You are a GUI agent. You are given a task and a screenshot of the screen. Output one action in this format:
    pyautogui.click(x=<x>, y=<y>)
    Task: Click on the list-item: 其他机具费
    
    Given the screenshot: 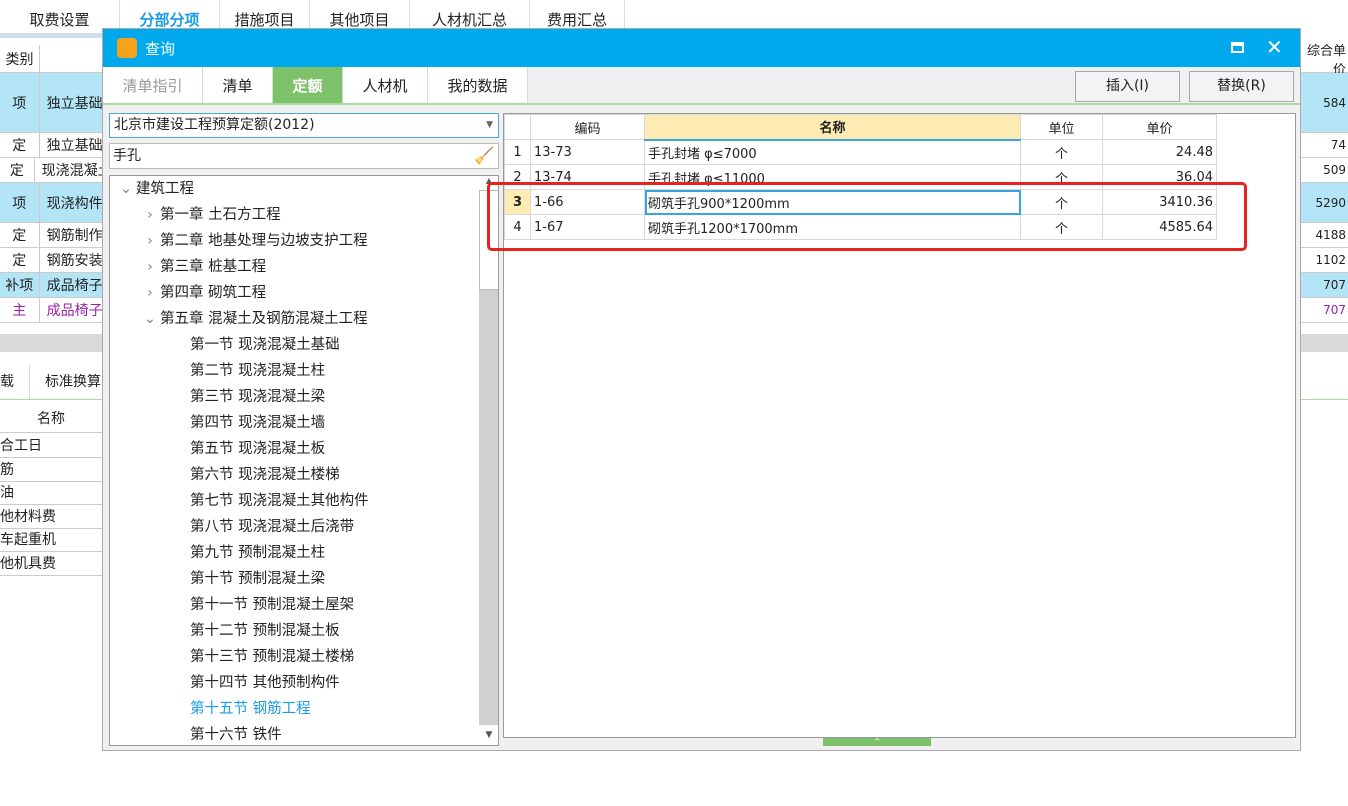 What is the action you would take?
    pyautogui.click(x=51, y=564)
    